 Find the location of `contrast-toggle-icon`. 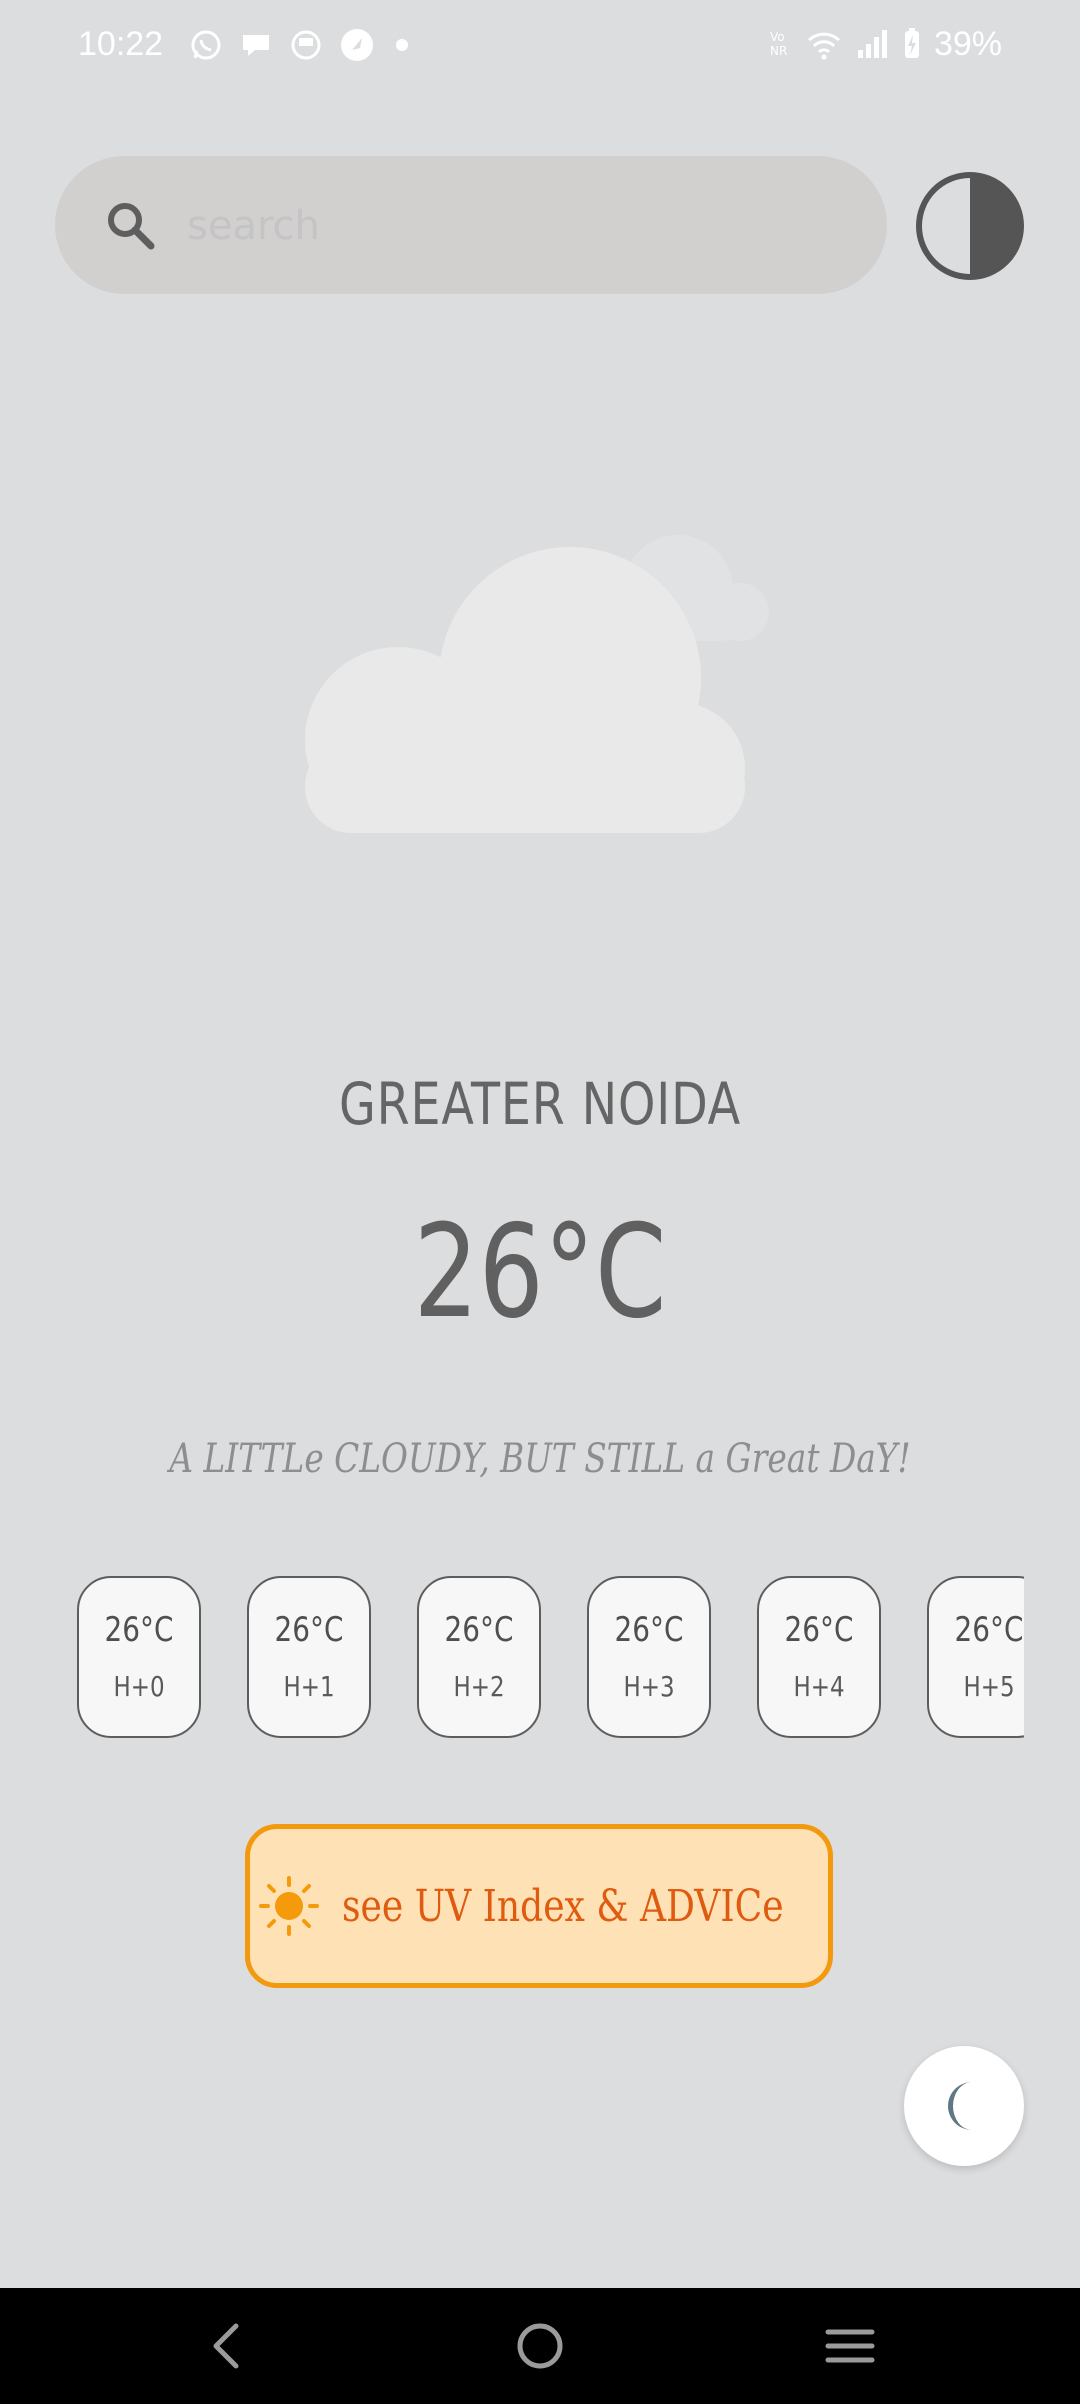

contrast-toggle-icon is located at coordinates (970, 226).